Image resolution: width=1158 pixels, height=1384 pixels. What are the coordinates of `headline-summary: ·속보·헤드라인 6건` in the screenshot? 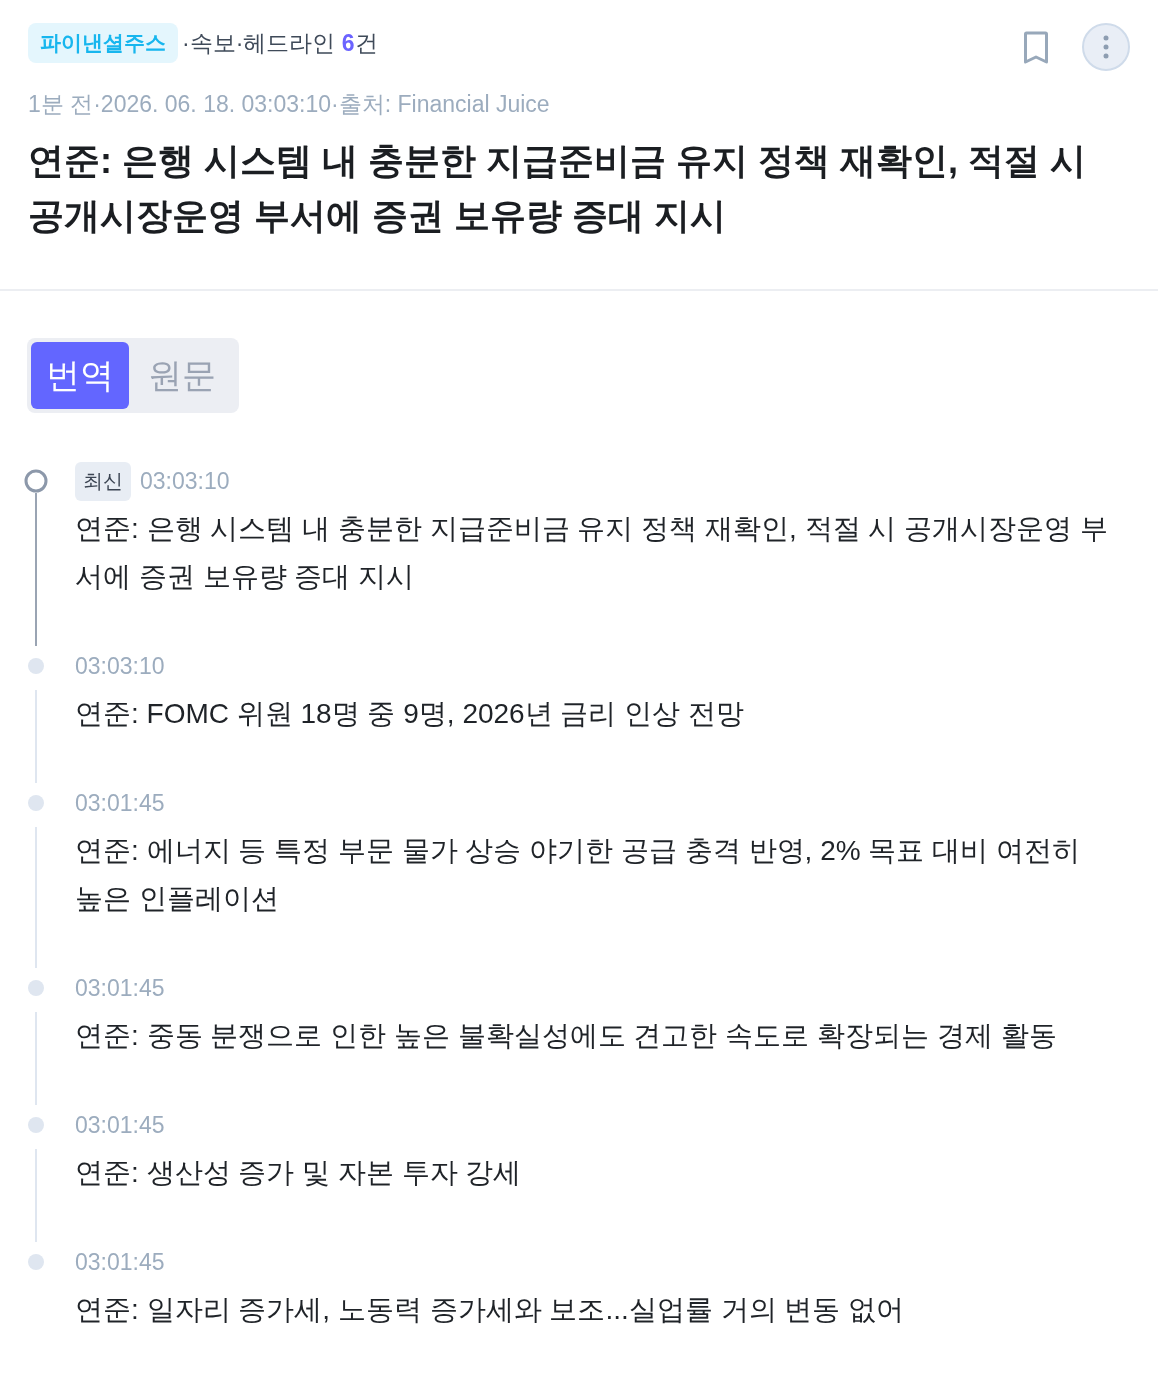 It's located at (280, 43).